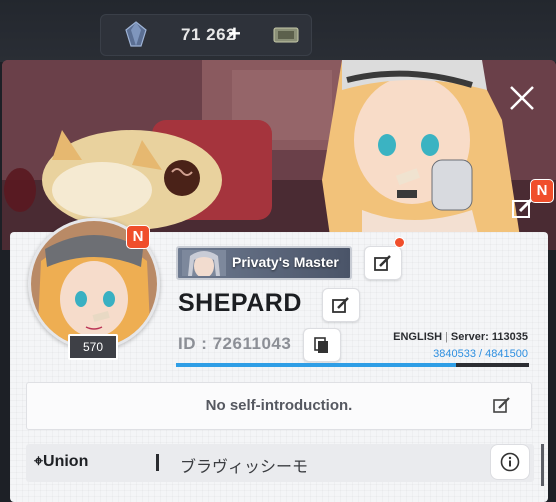  I want to click on edit-name-button, so click(341, 305).